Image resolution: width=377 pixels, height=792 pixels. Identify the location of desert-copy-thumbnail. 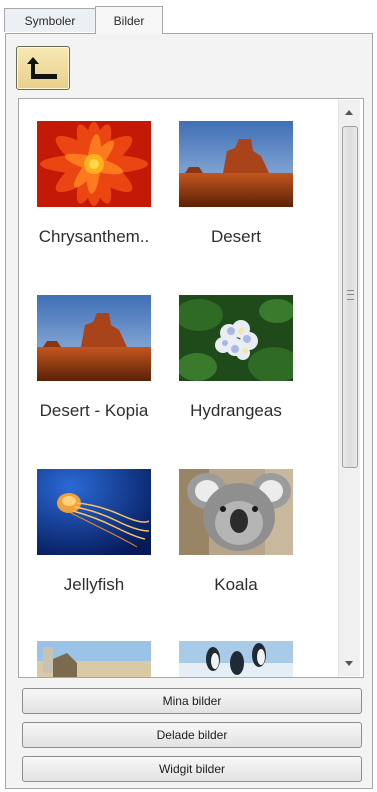
(94, 338).